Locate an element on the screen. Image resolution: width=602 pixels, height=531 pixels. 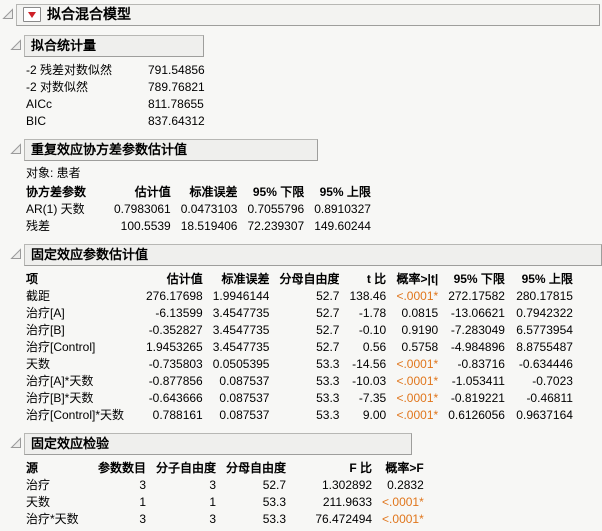
cell-value: -0.735803 is located at coordinates (175, 364).